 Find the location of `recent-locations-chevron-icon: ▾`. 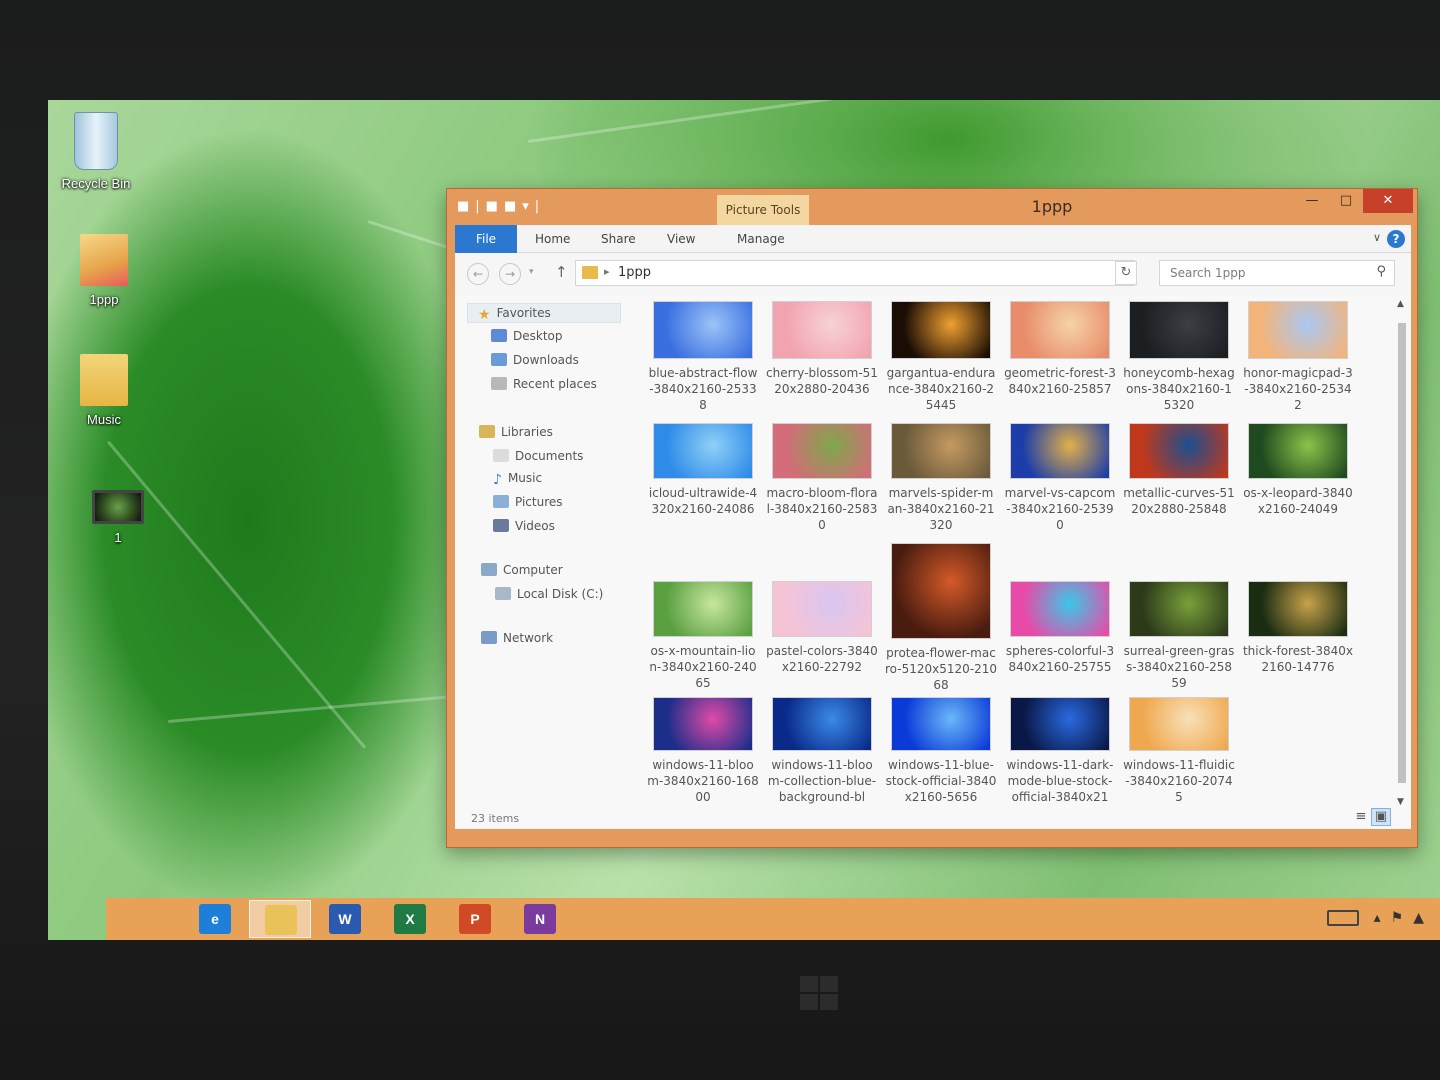

recent-locations-chevron-icon: ▾ is located at coordinates (531, 272).